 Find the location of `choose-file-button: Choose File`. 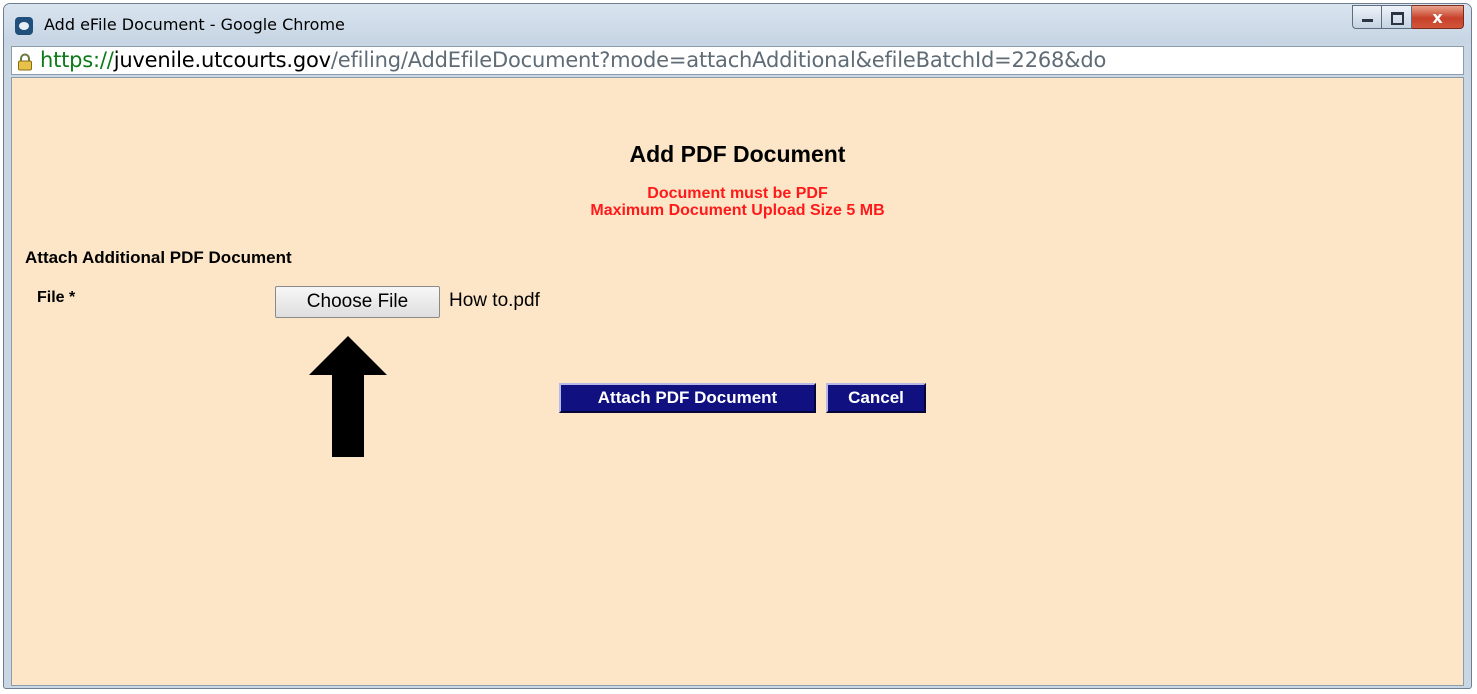

choose-file-button: Choose File is located at coordinates (357, 302).